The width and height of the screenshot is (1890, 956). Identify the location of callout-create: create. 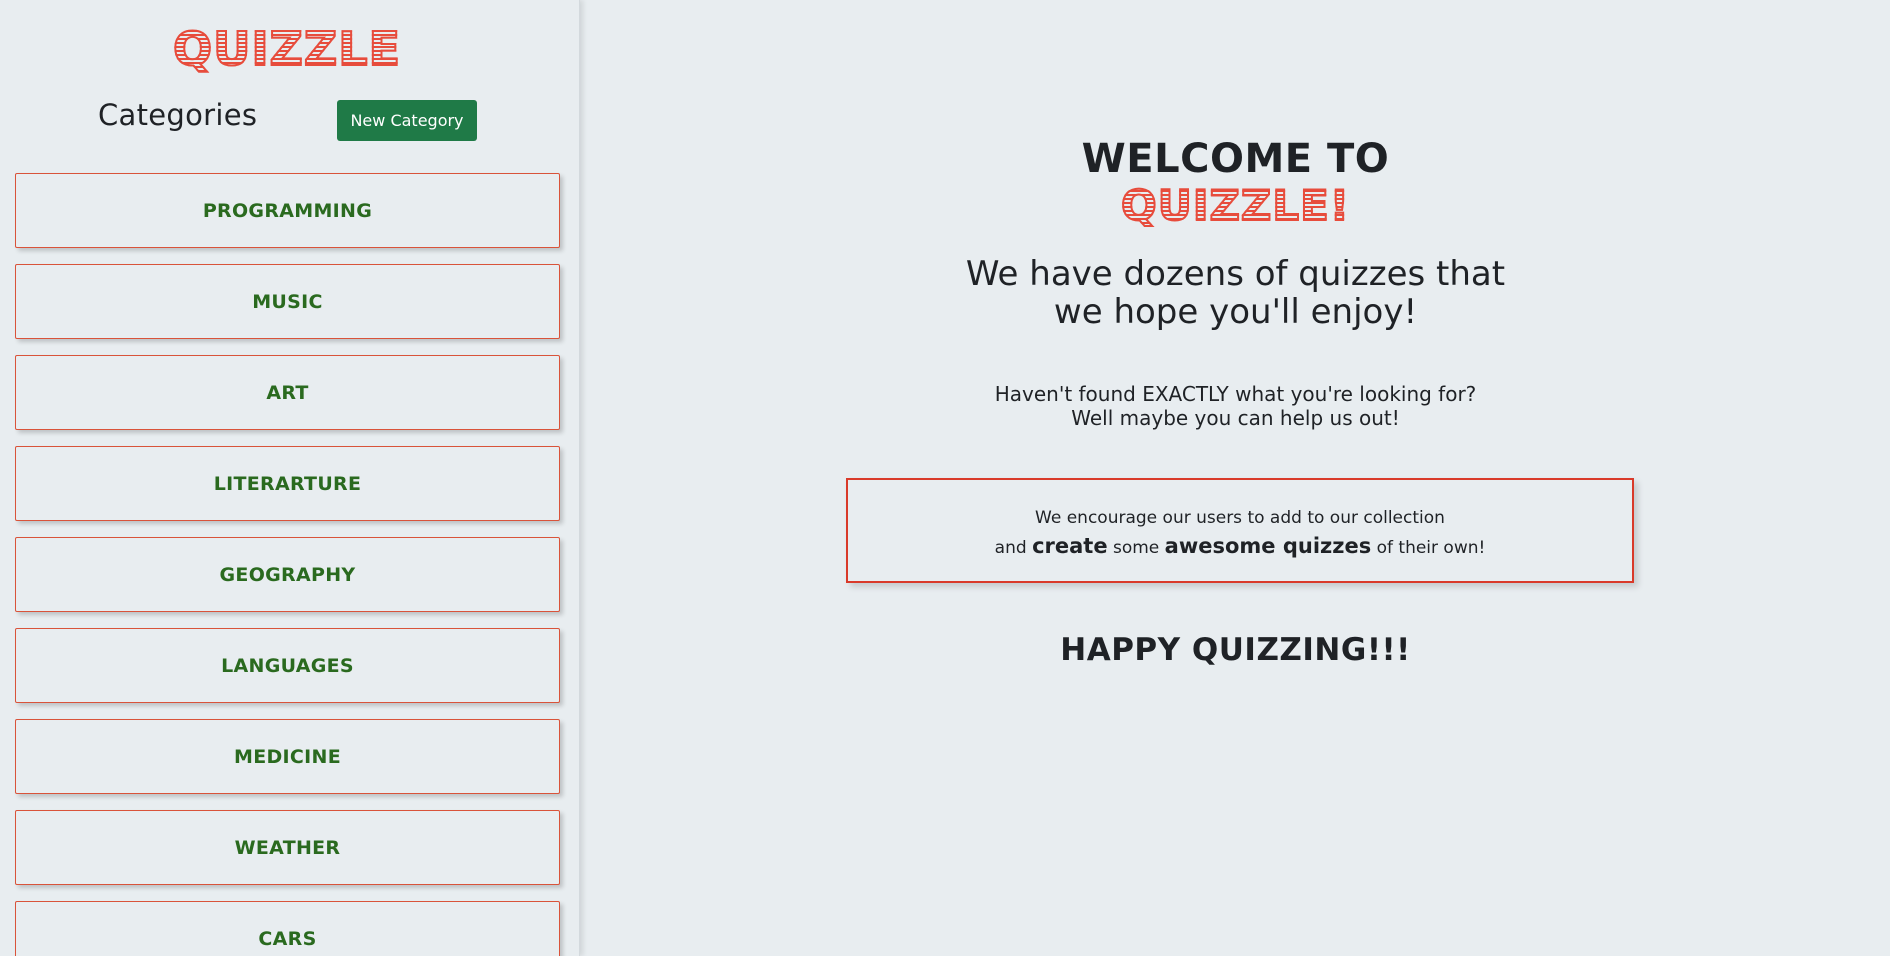
(1070, 546).